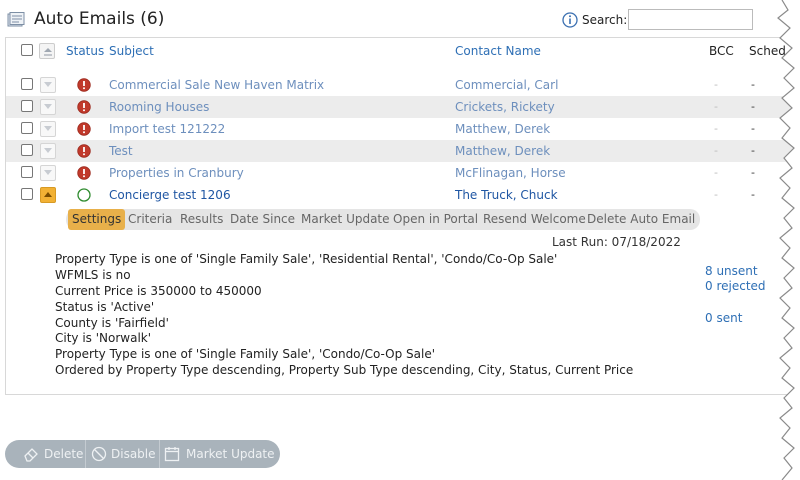 Image resolution: width=800 pixels, height=480 pixels. I want to click on email-list-icon, so click(16, 20).